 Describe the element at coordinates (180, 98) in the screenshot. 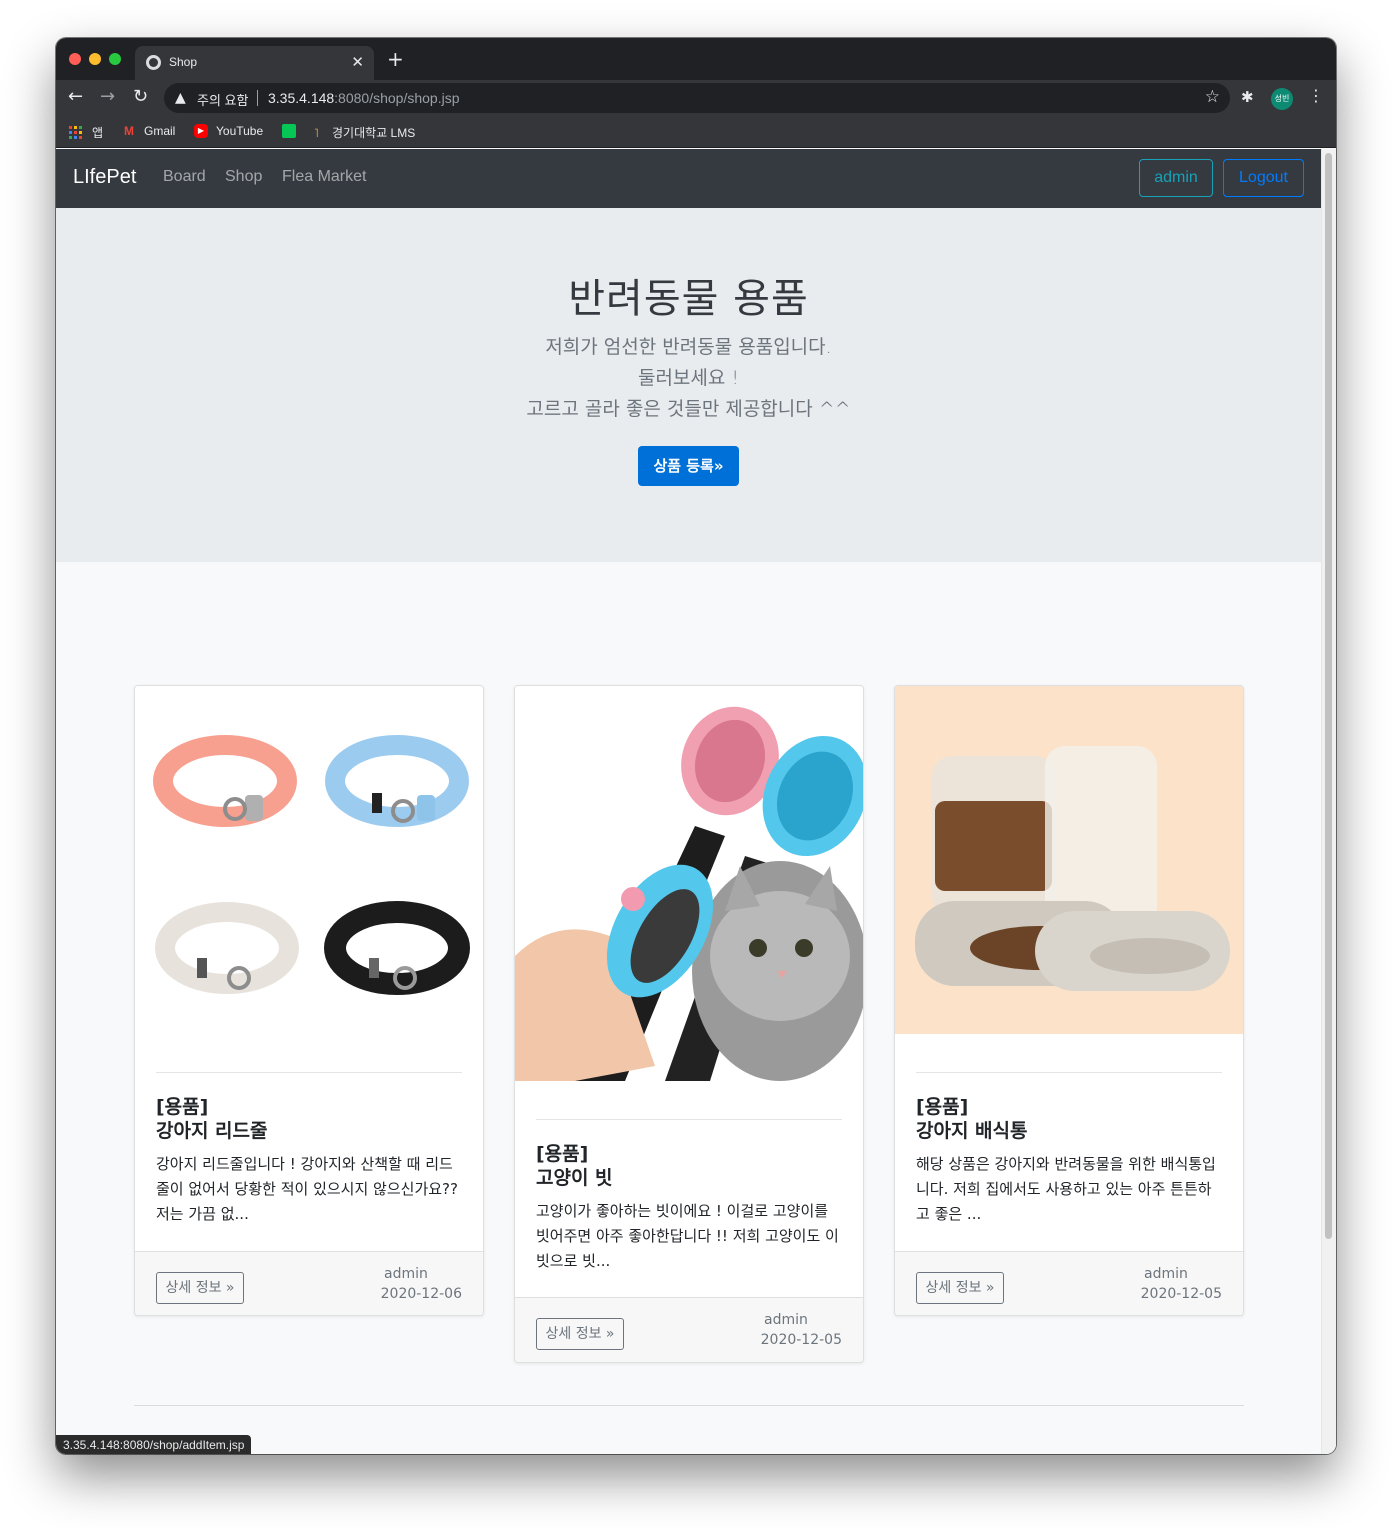

I see `warning-icon: ▲` at that location.